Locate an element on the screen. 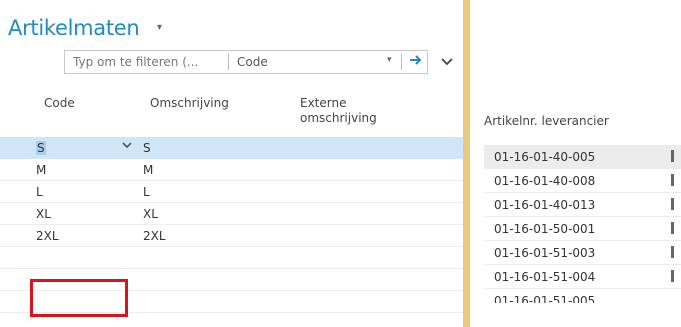 This screenshot has height=327, width=681. cell-code: L is located at coordinates (39, 192).